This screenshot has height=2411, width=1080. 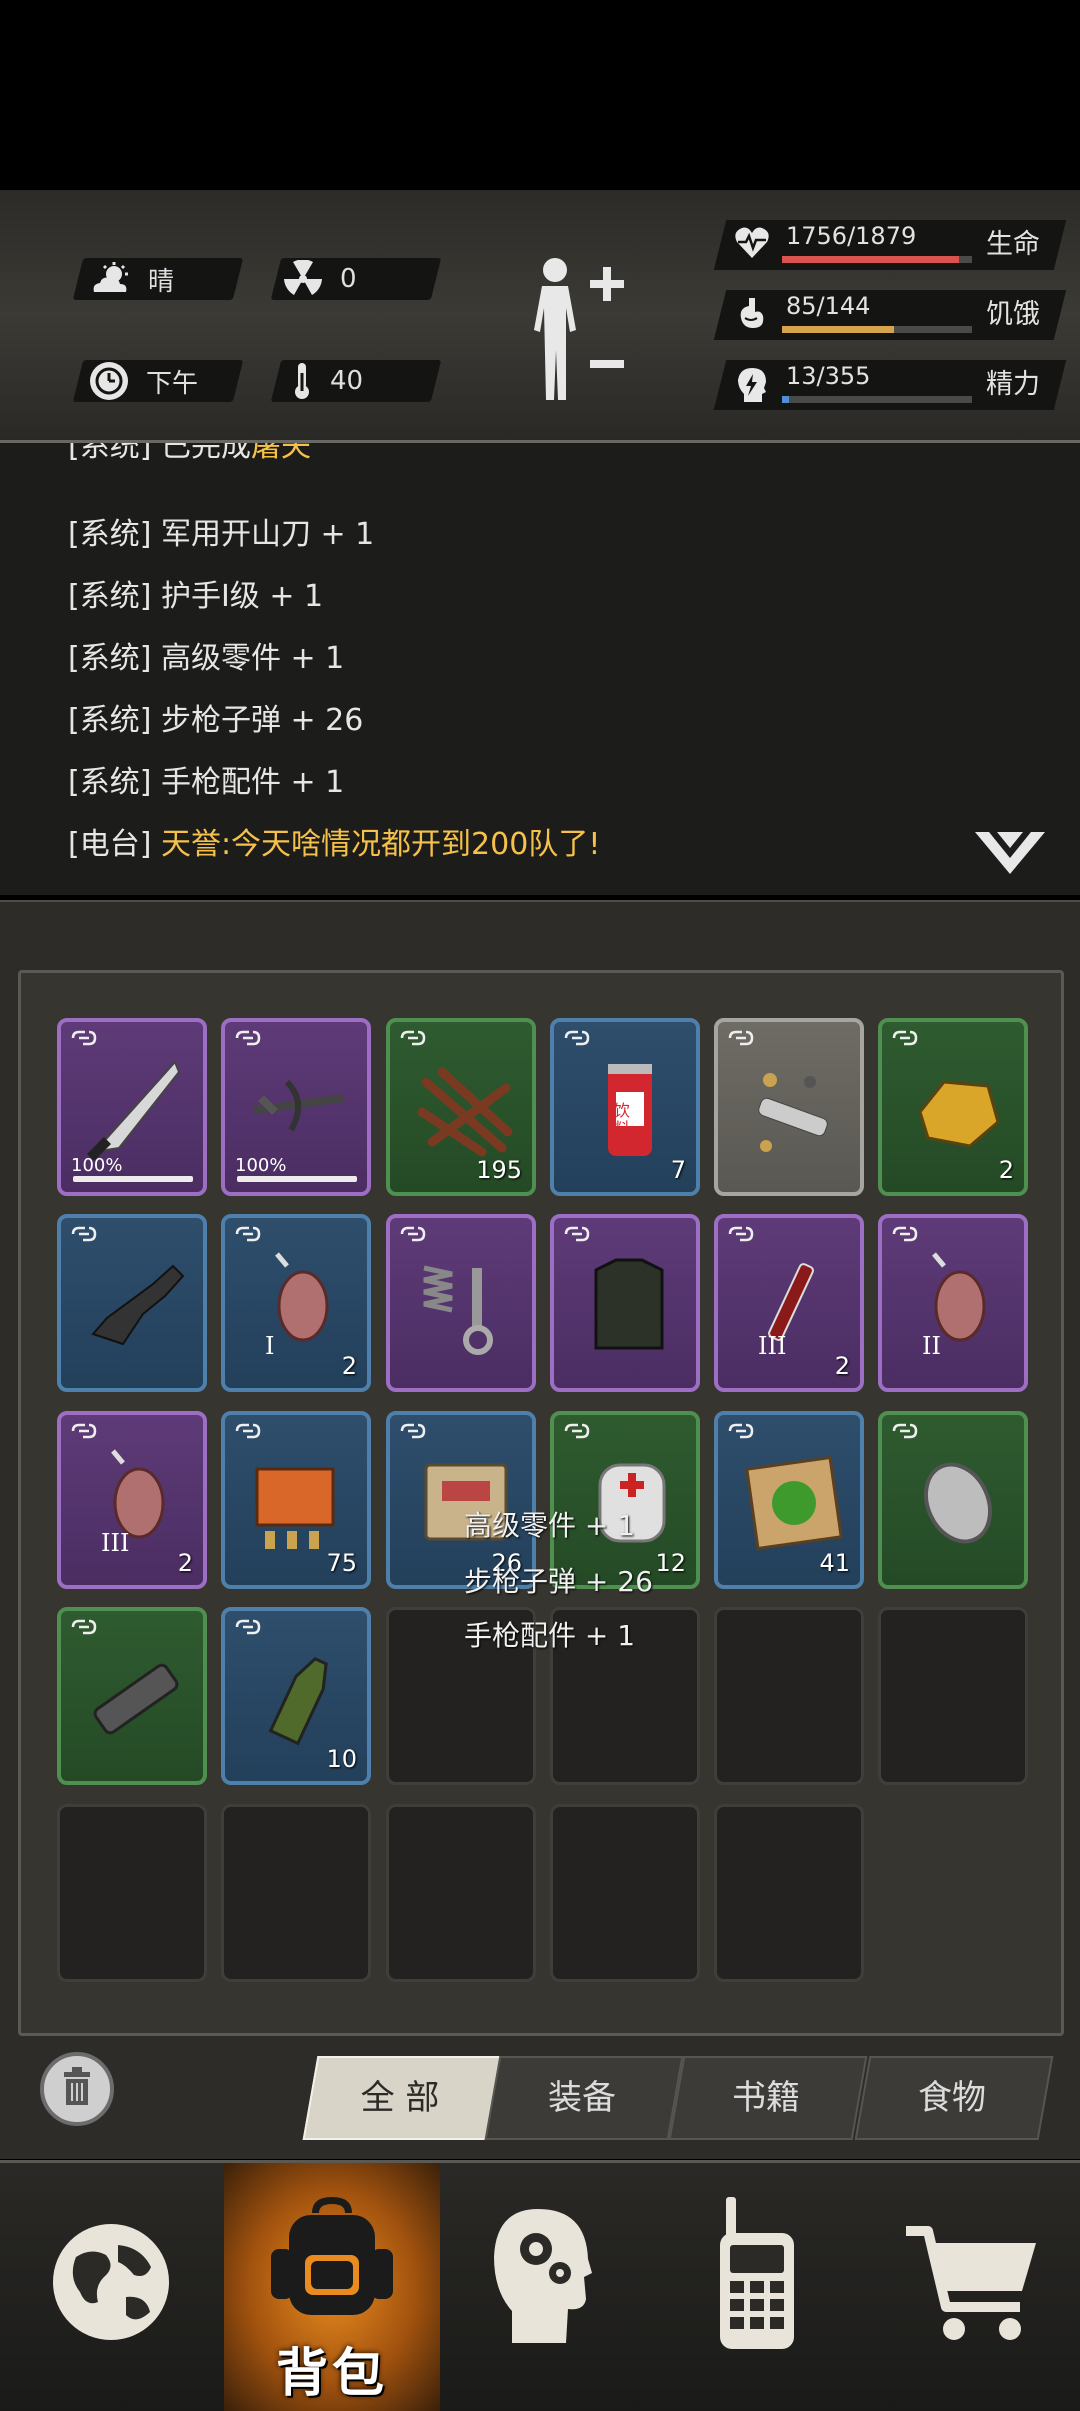 I want to click on inventory-slot-meat-III: III 2, so click(x=132, y=1500).